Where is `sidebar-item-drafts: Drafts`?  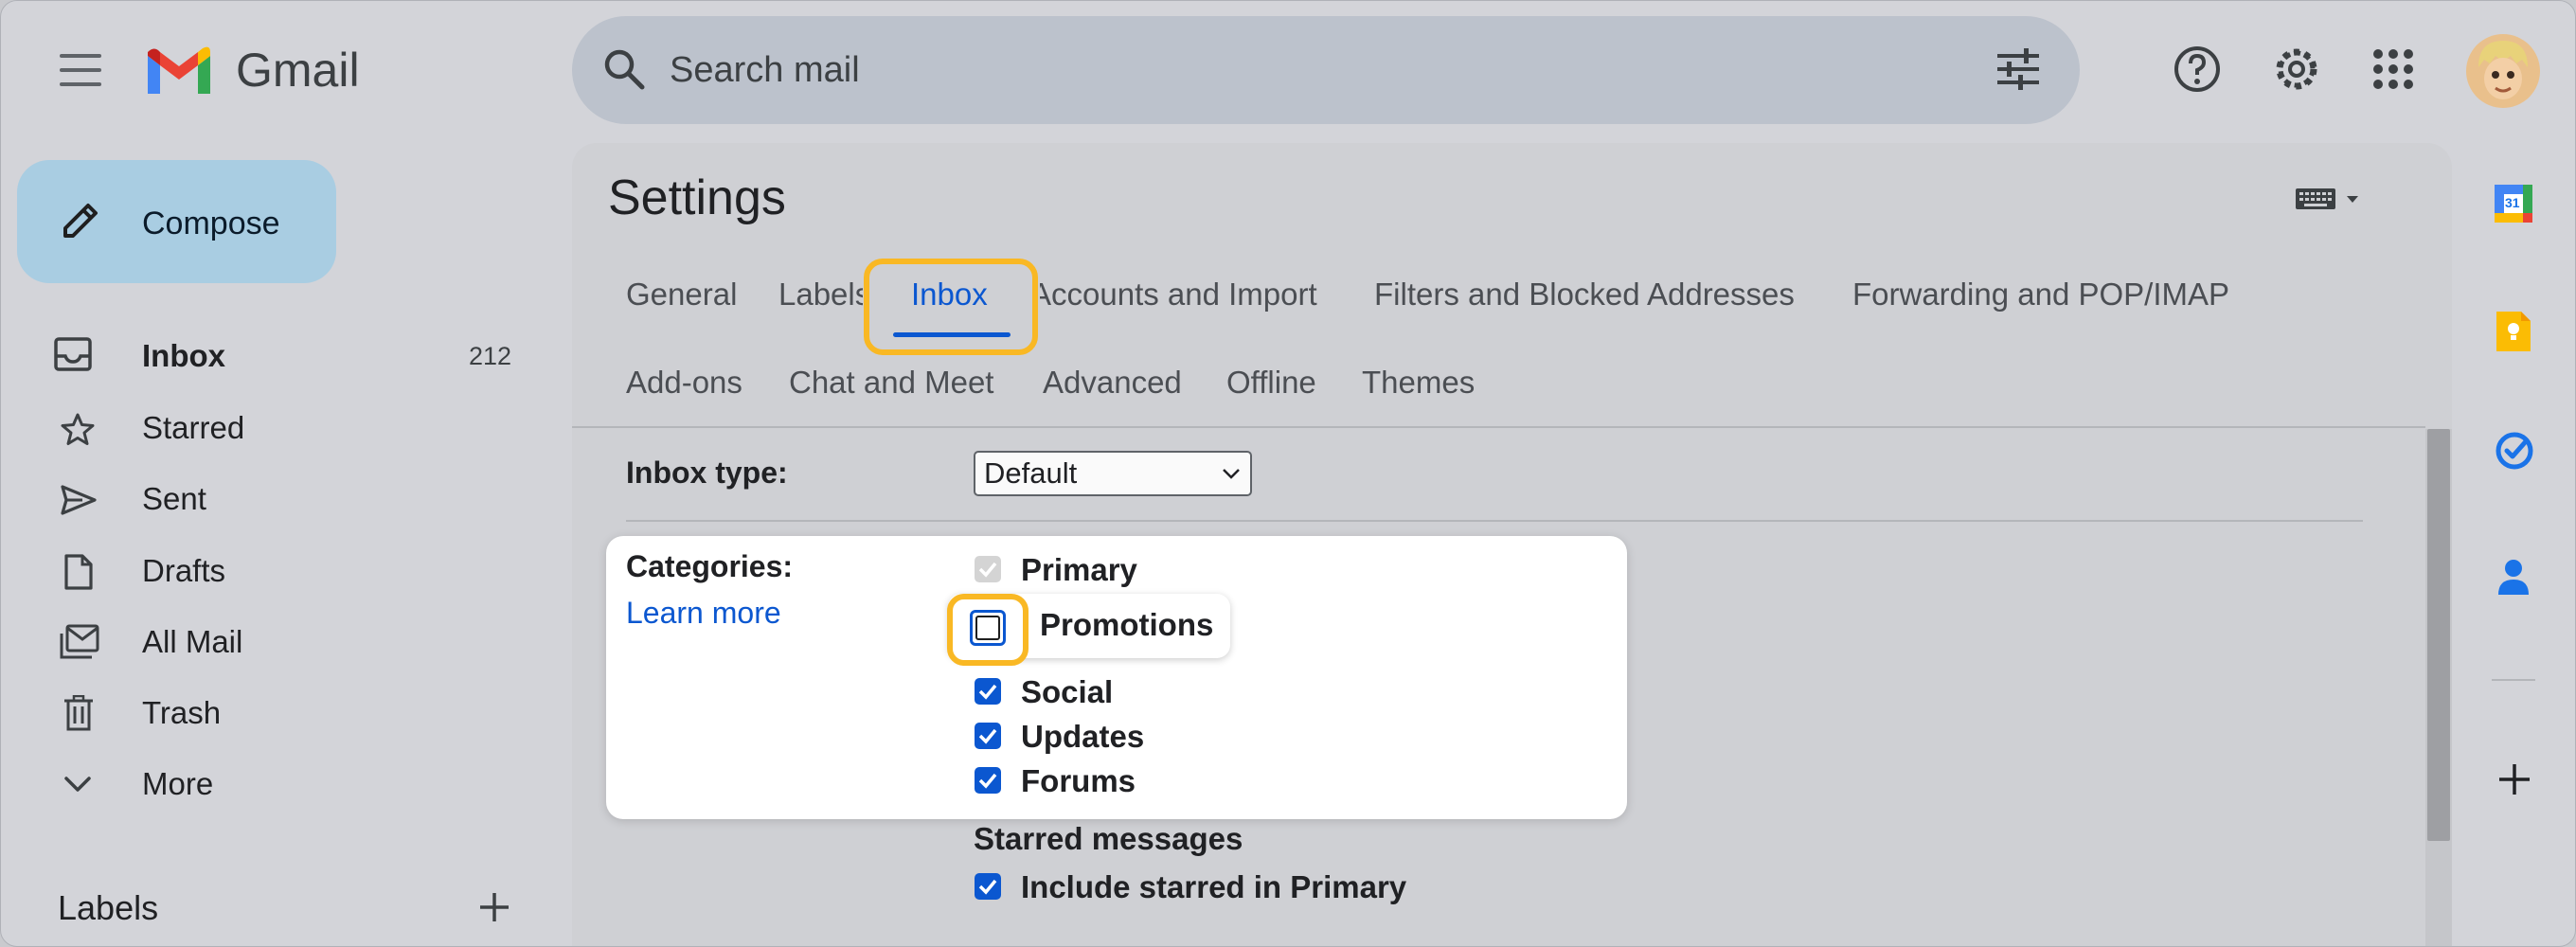
sidebar-item-drafts: Drafts is located at coordinates (183, 571).